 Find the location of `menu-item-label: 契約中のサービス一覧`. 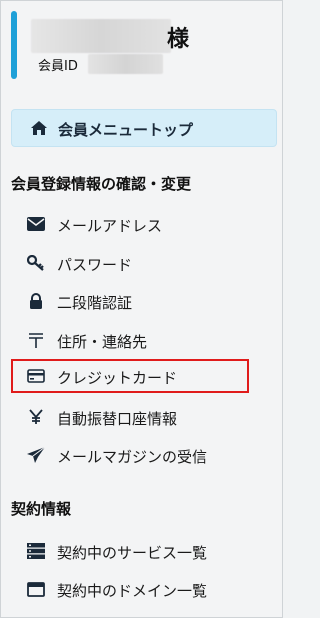

menu-item-label: 契約中のサービス一覧 is located at coordinates (132, 553).